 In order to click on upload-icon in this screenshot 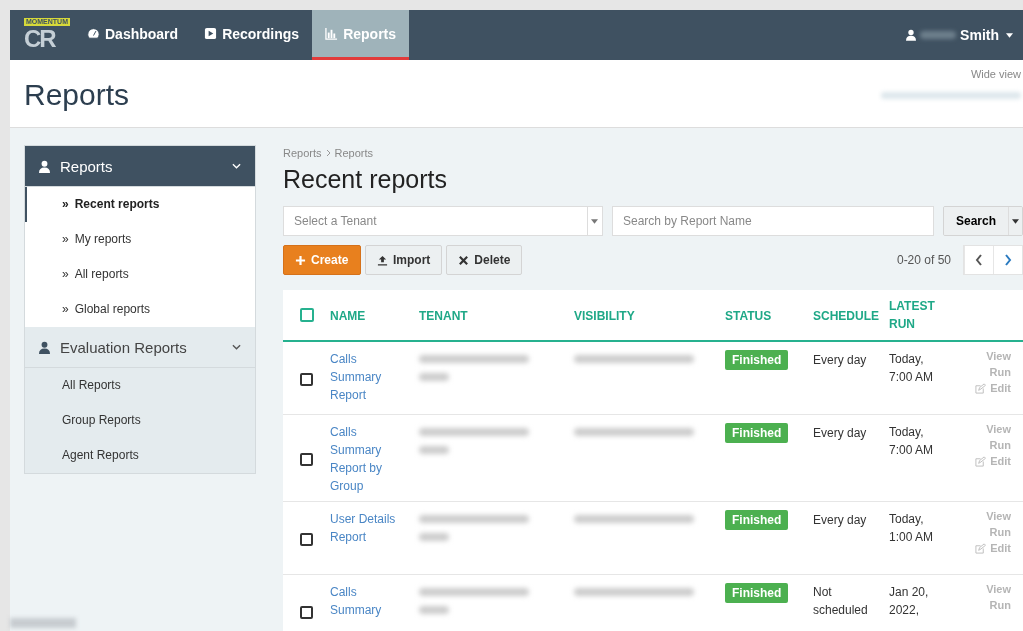, I will do `click(382, 260)`.